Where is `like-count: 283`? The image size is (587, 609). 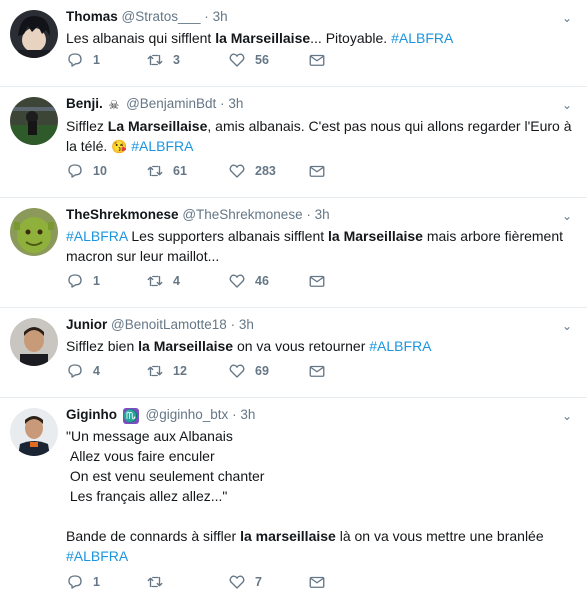 like-count: 283 is located at coordinates (265, 171).